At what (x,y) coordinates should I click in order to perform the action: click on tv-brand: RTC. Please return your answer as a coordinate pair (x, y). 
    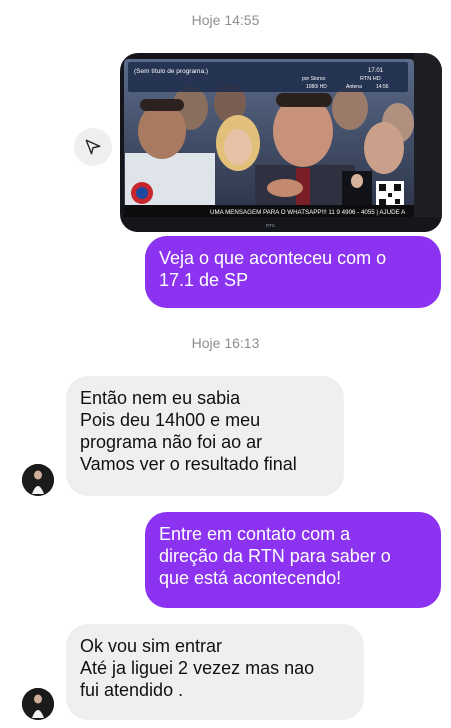
    Looking at the image, I should click on (271, 225).